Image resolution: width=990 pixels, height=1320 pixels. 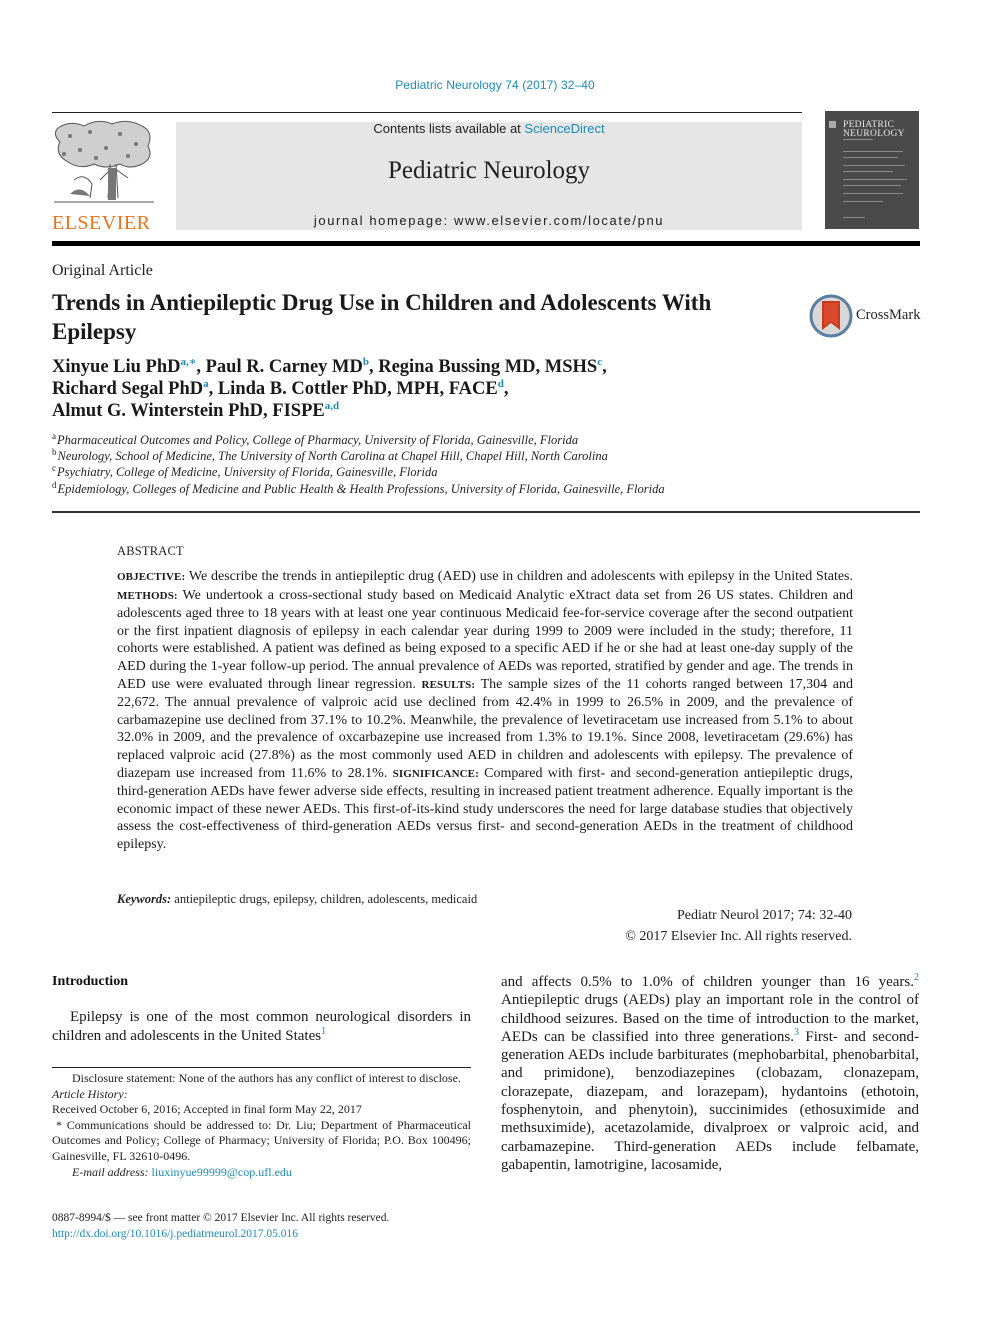 I want to click on abstract-heading: ABSTRACT, so click(x=150, y=551).